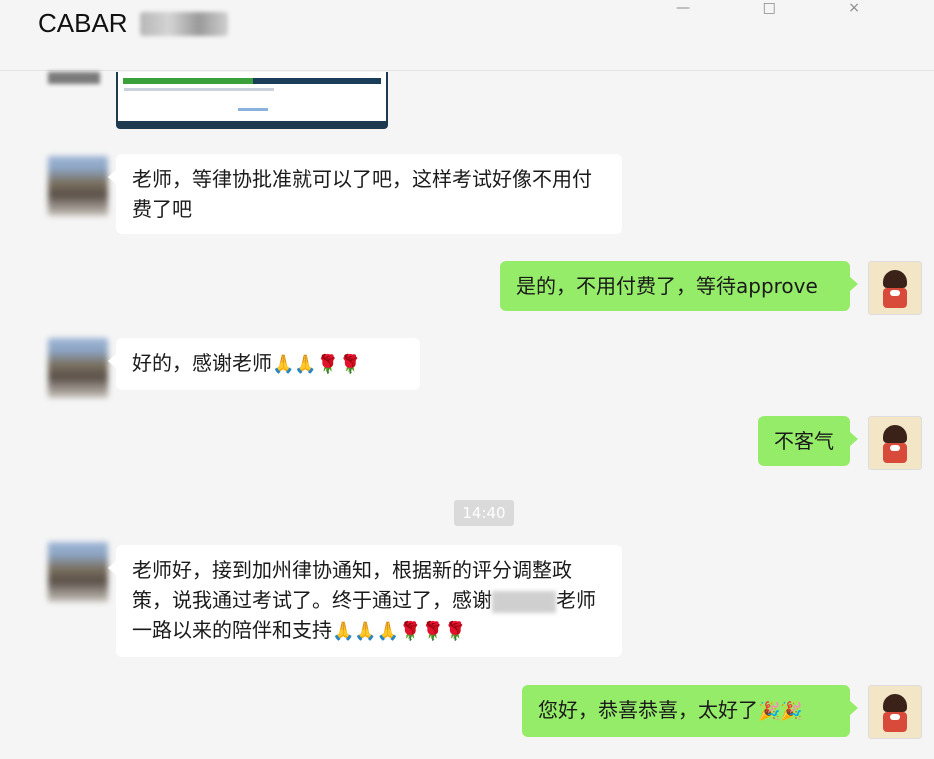  Describe the element at coordinates (667, 286) in the screenshot. I see `message-text: 是的，不用付费了，等待approve` at that location.